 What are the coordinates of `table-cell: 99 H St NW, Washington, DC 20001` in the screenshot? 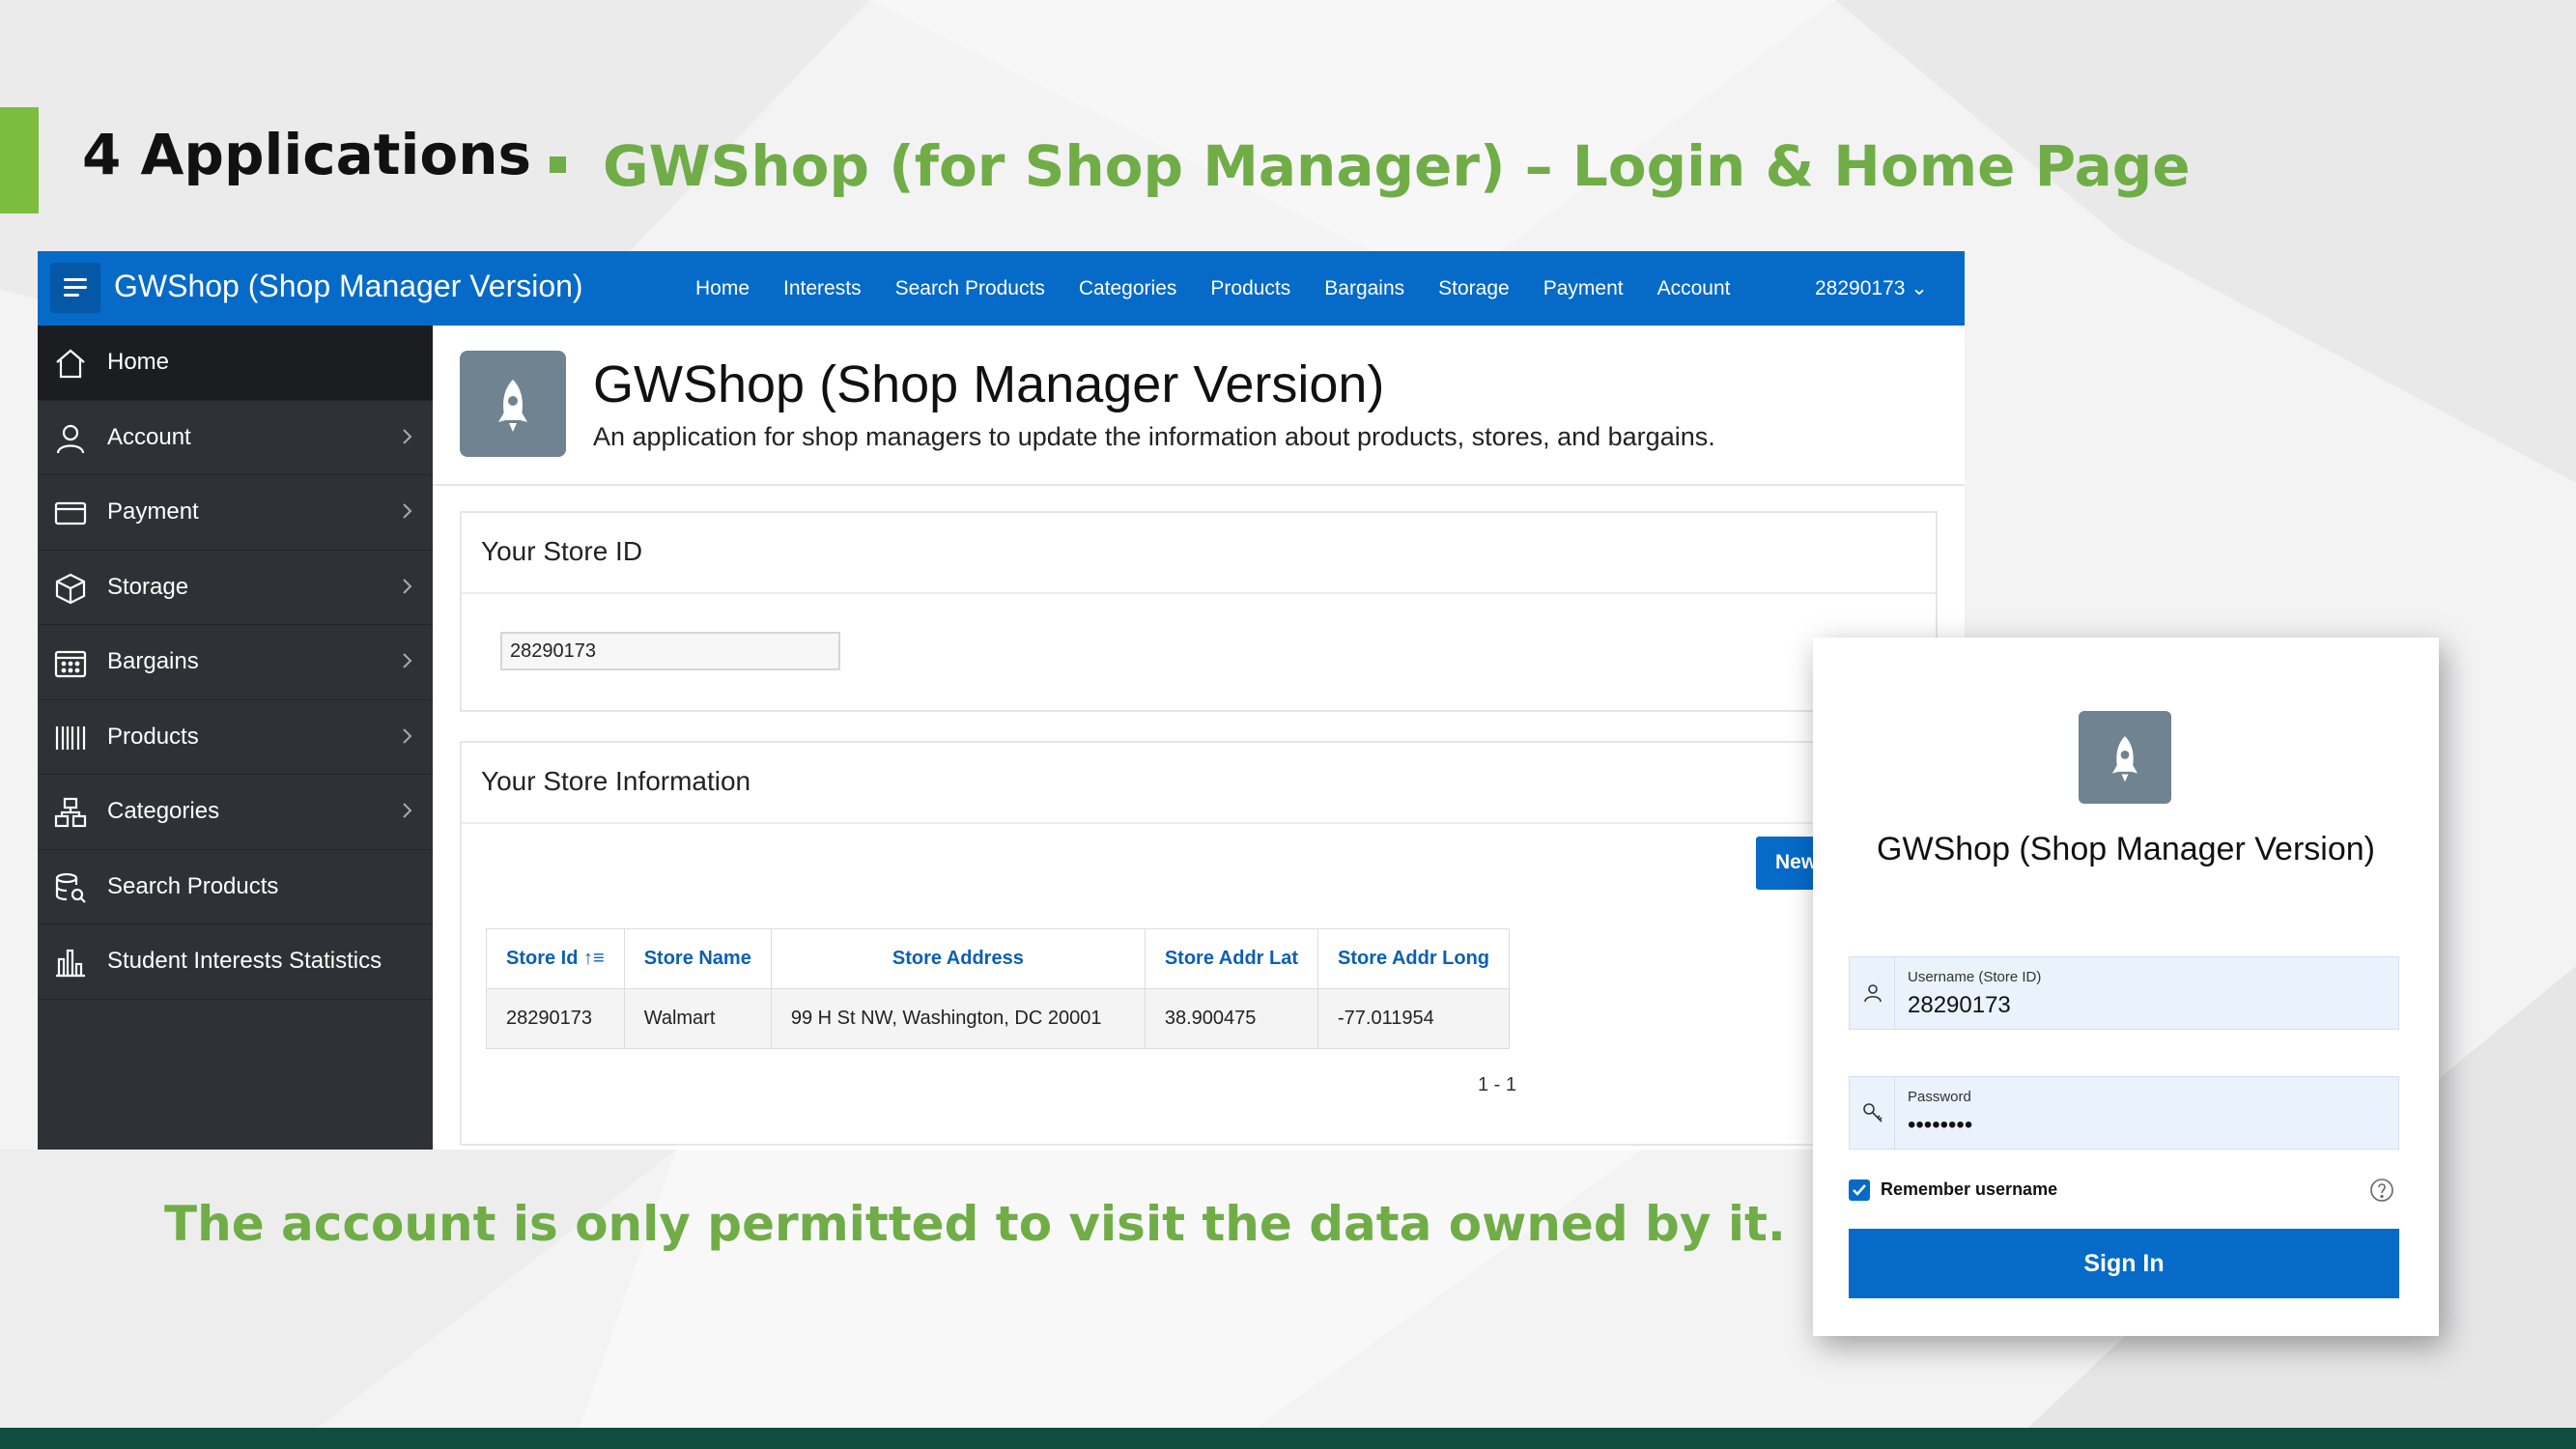 It's located at (958, 1018).